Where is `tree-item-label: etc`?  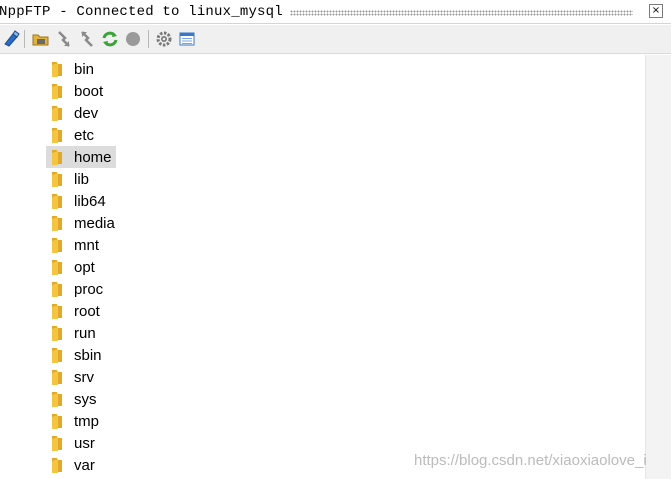 tree-item-label: etc is located at coordinates (84, 135).